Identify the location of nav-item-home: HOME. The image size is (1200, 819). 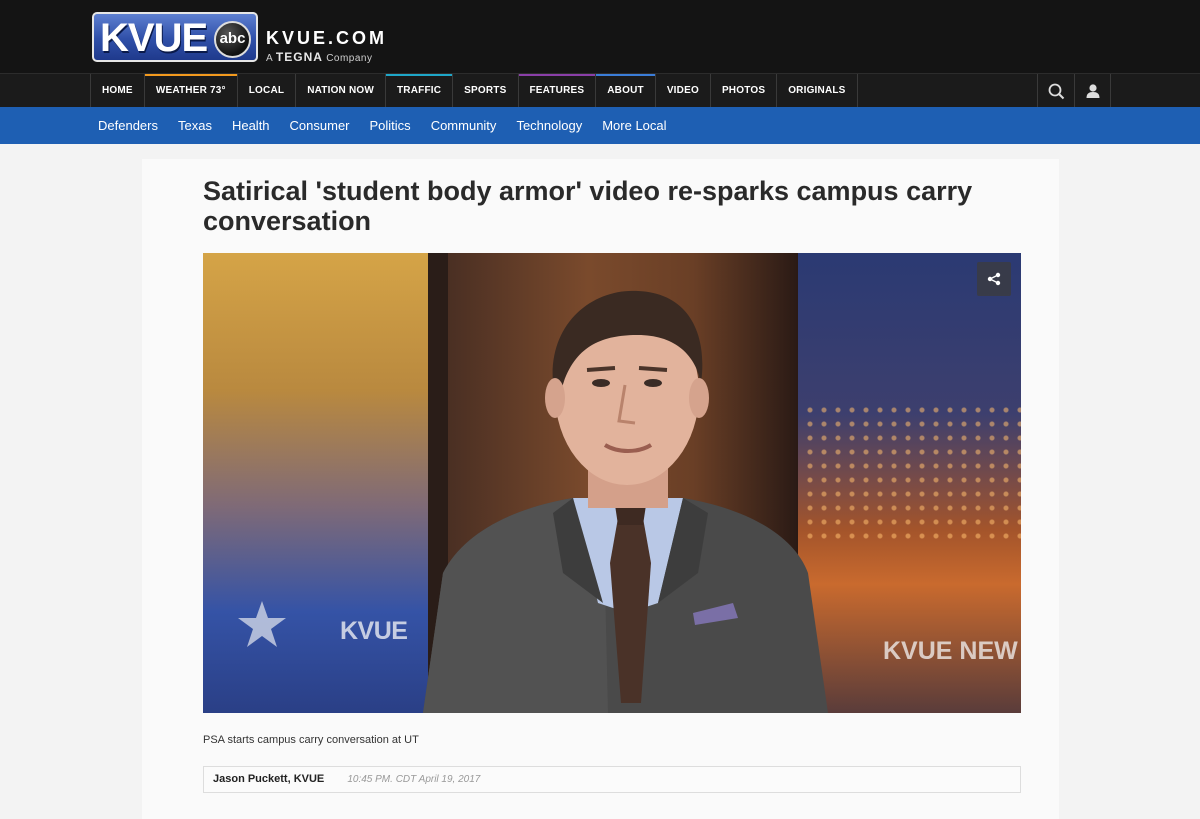
(117, 91).